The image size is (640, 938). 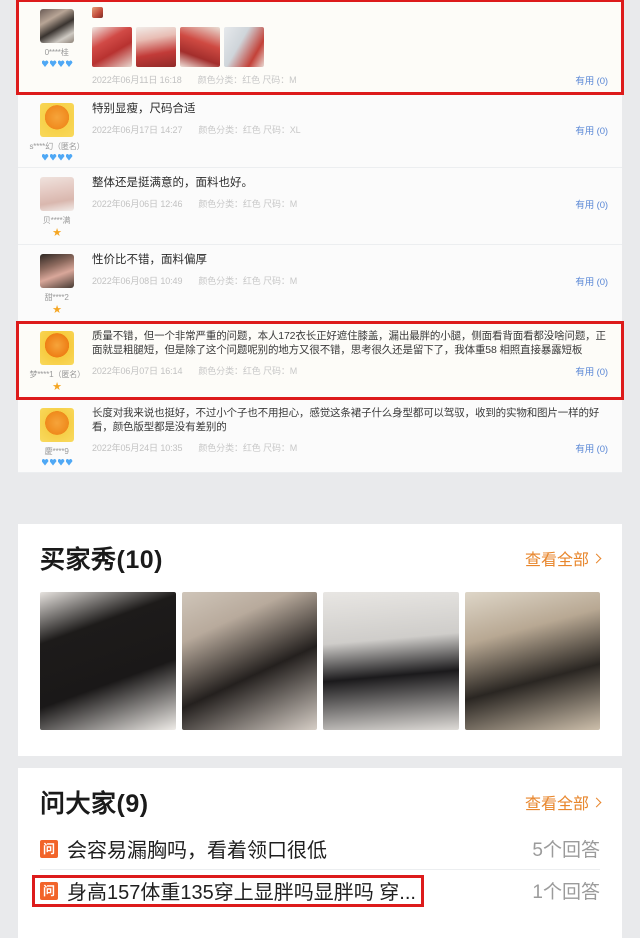 I want to click on answer-count: 1个回答, so click(x=566, y=892).